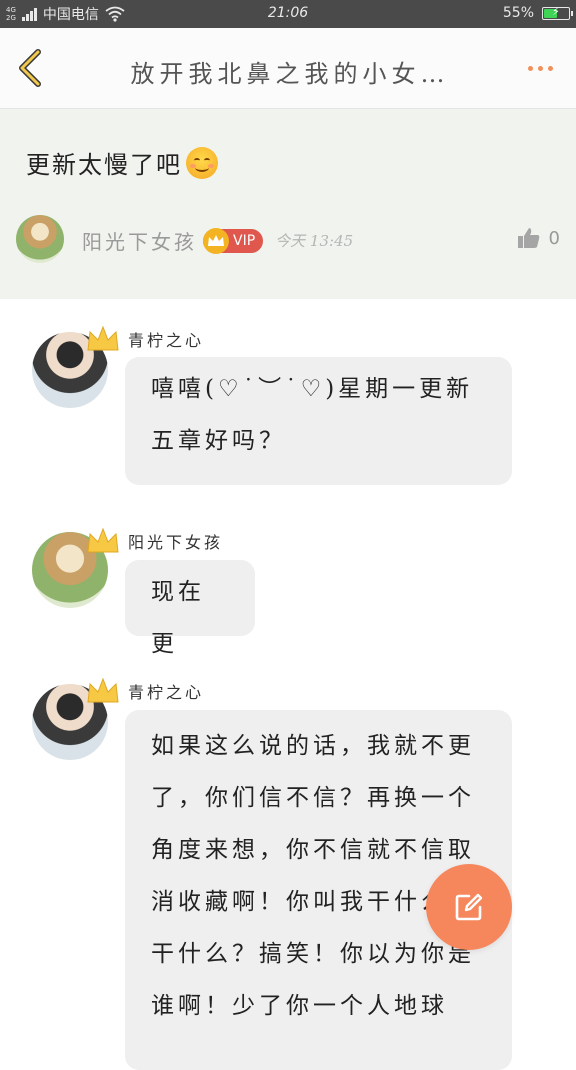 Image resolution: width=576 pixels, height=1070 pixels. What do you see at coordinates (528, 238) in the screenshot?
I see `thumbs-up-icon` at bounding box center [528, 238].